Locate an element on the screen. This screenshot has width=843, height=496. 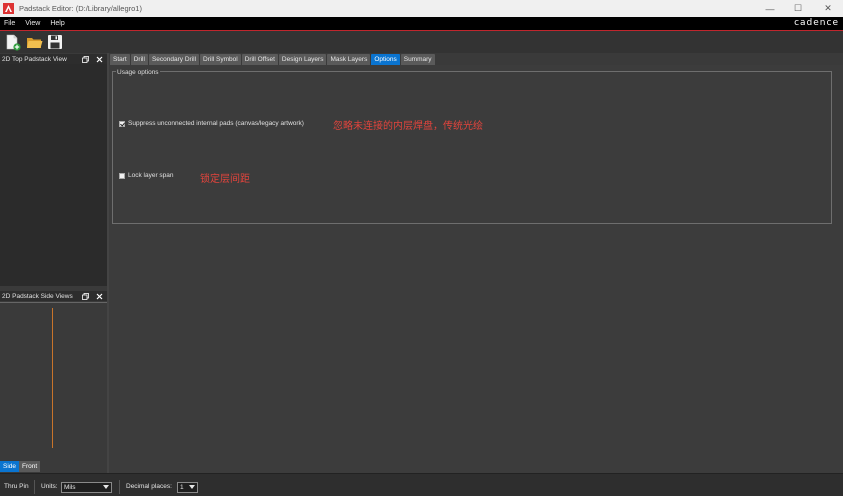
lock-layer-span-option: Lock layer span is located at coordinates (146, 175).